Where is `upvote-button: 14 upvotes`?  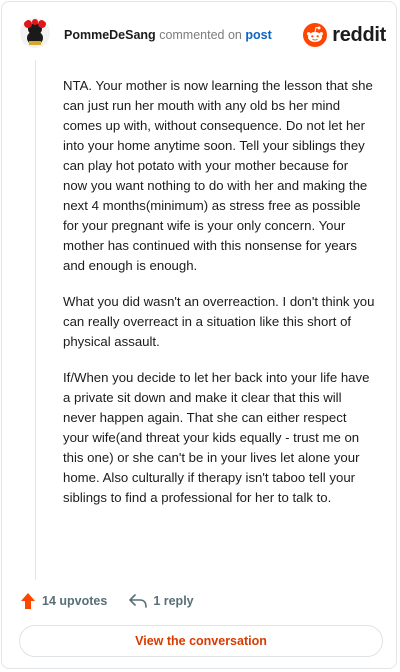 upvote-button: 14 upvotes is located at coordinates (63, 601).